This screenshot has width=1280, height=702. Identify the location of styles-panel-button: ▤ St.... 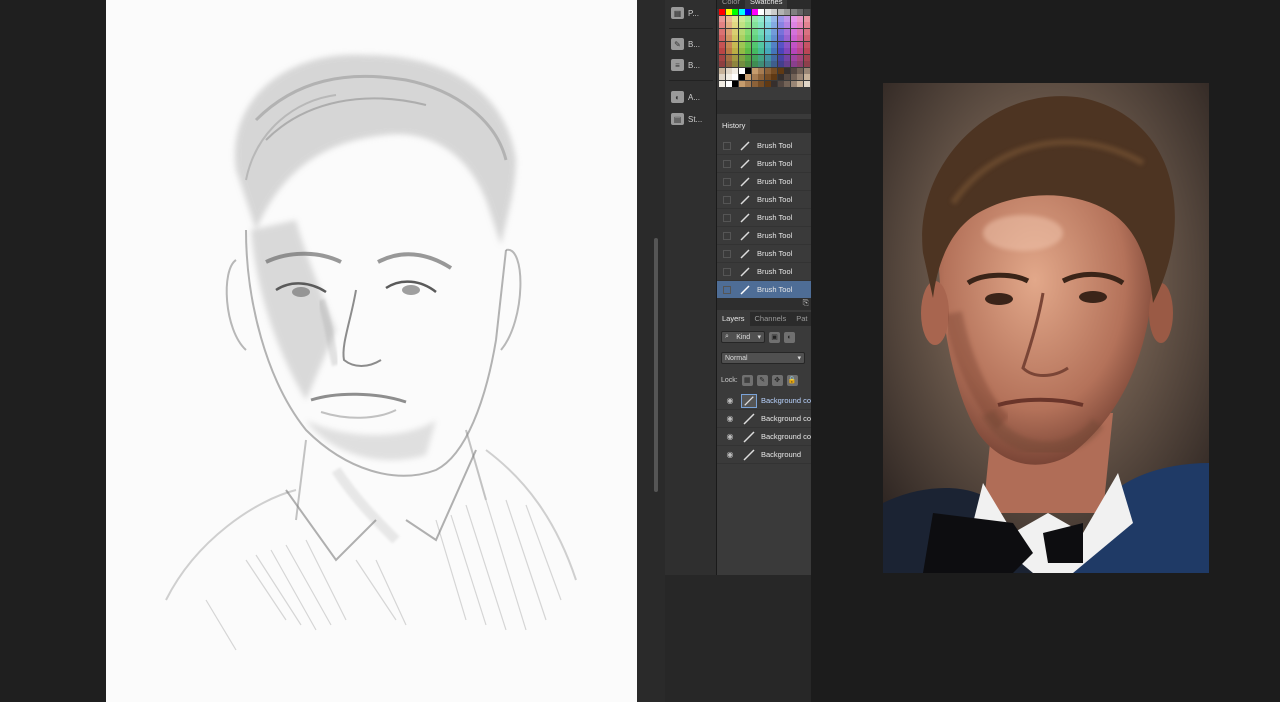
(692, 119).